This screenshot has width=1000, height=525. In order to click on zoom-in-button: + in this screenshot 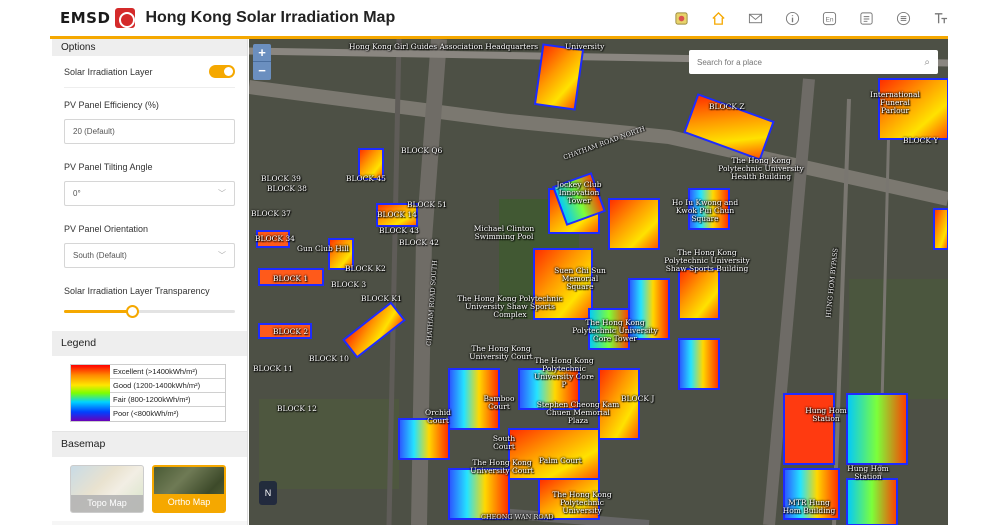, I will do `click(262, 53)`.